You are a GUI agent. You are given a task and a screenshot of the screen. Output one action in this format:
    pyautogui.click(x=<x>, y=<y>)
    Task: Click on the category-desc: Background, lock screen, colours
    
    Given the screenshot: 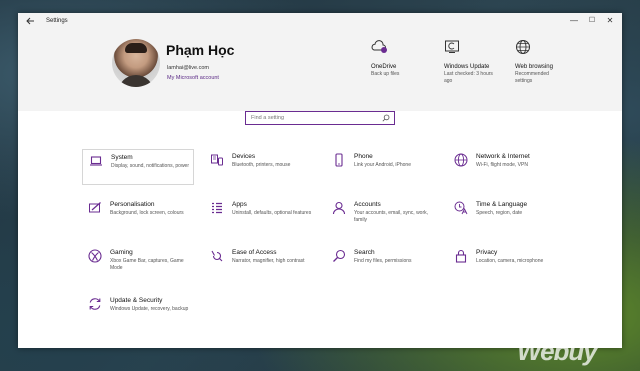 What is the action you would take?
    pyautogui.click(x=147, y=213)
    